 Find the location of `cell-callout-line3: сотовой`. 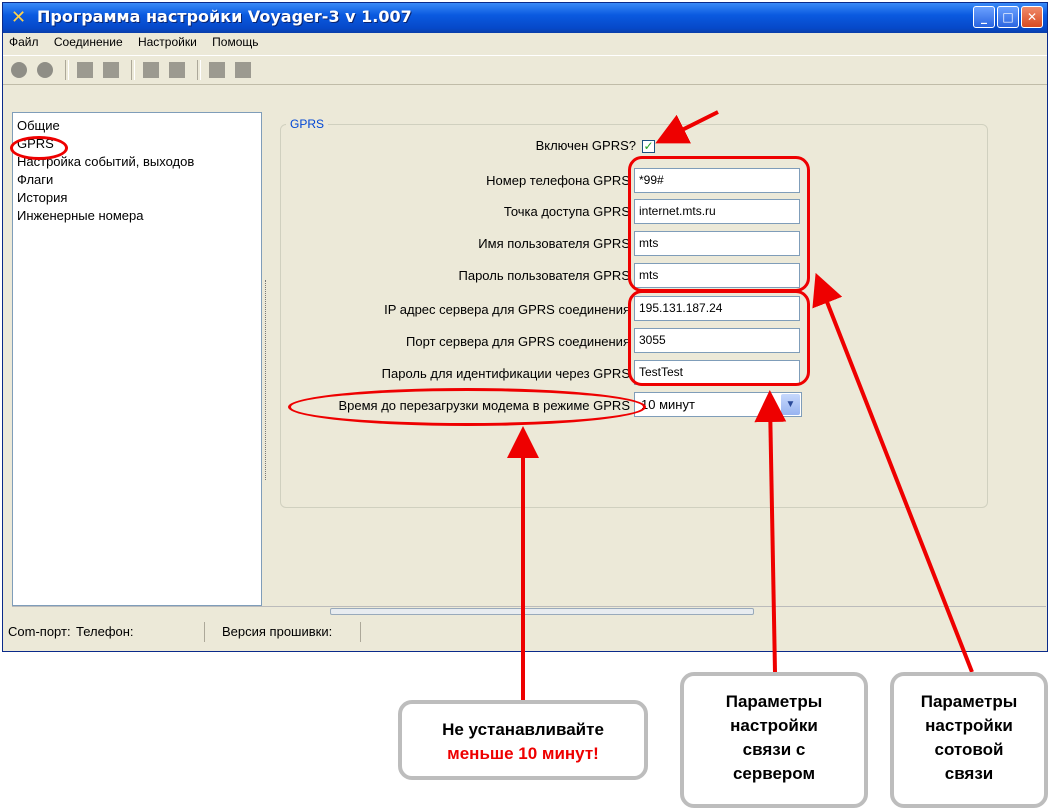

cell-callout-line3: сотовой is located at coordinates (969, 749).